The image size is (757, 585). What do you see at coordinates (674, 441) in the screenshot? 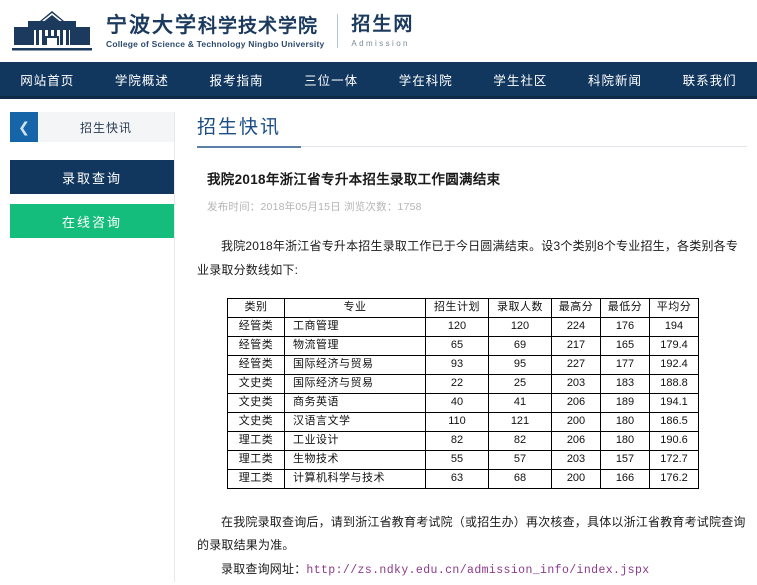
I see `cell-average: 190.6` at bounding box center [674, 441].